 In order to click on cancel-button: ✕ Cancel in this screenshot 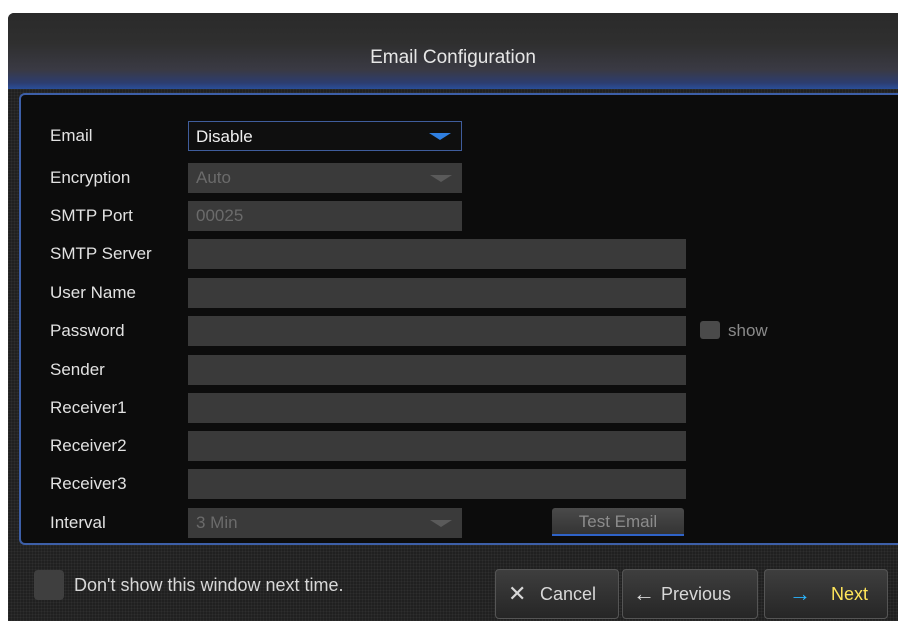, I will do `click(557, 594)`.